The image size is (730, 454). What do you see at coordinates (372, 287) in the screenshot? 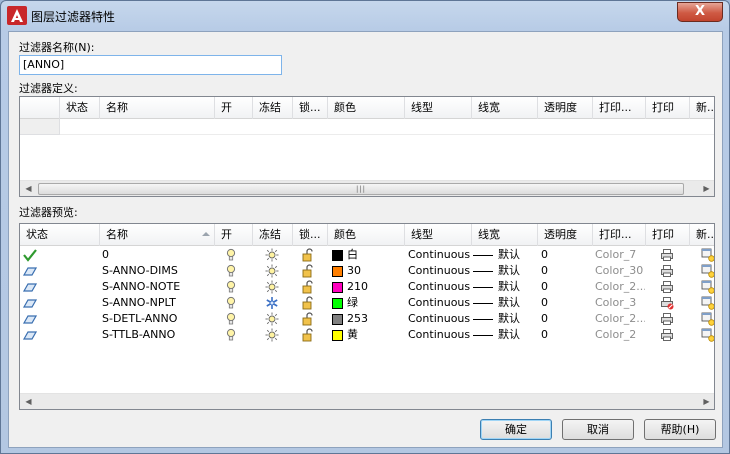
I see `color-value: 210` at bounding box center [372, 287].